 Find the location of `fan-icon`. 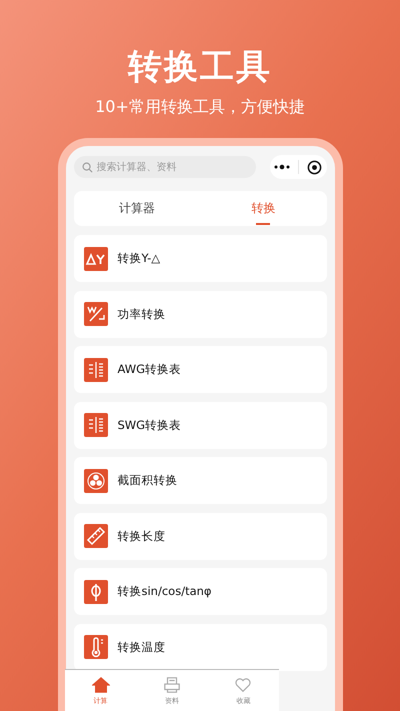

fan-icon is located at coordinates (96, 480).